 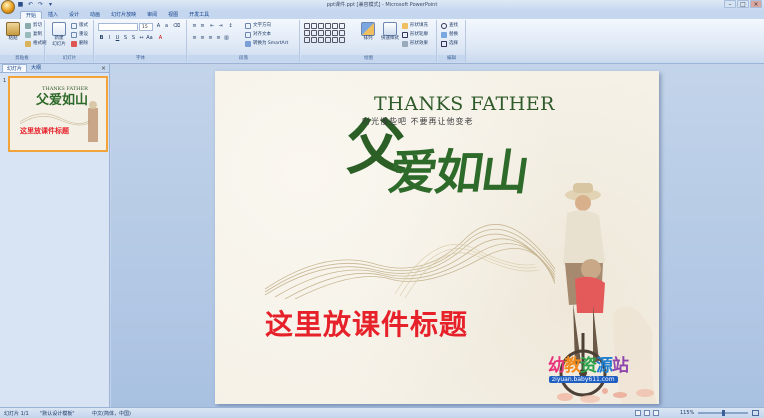 What do you see at coordinates (141, 38) in the screenshot?
I see `spacing-icon: ↔` at bounding box center [141, 38].